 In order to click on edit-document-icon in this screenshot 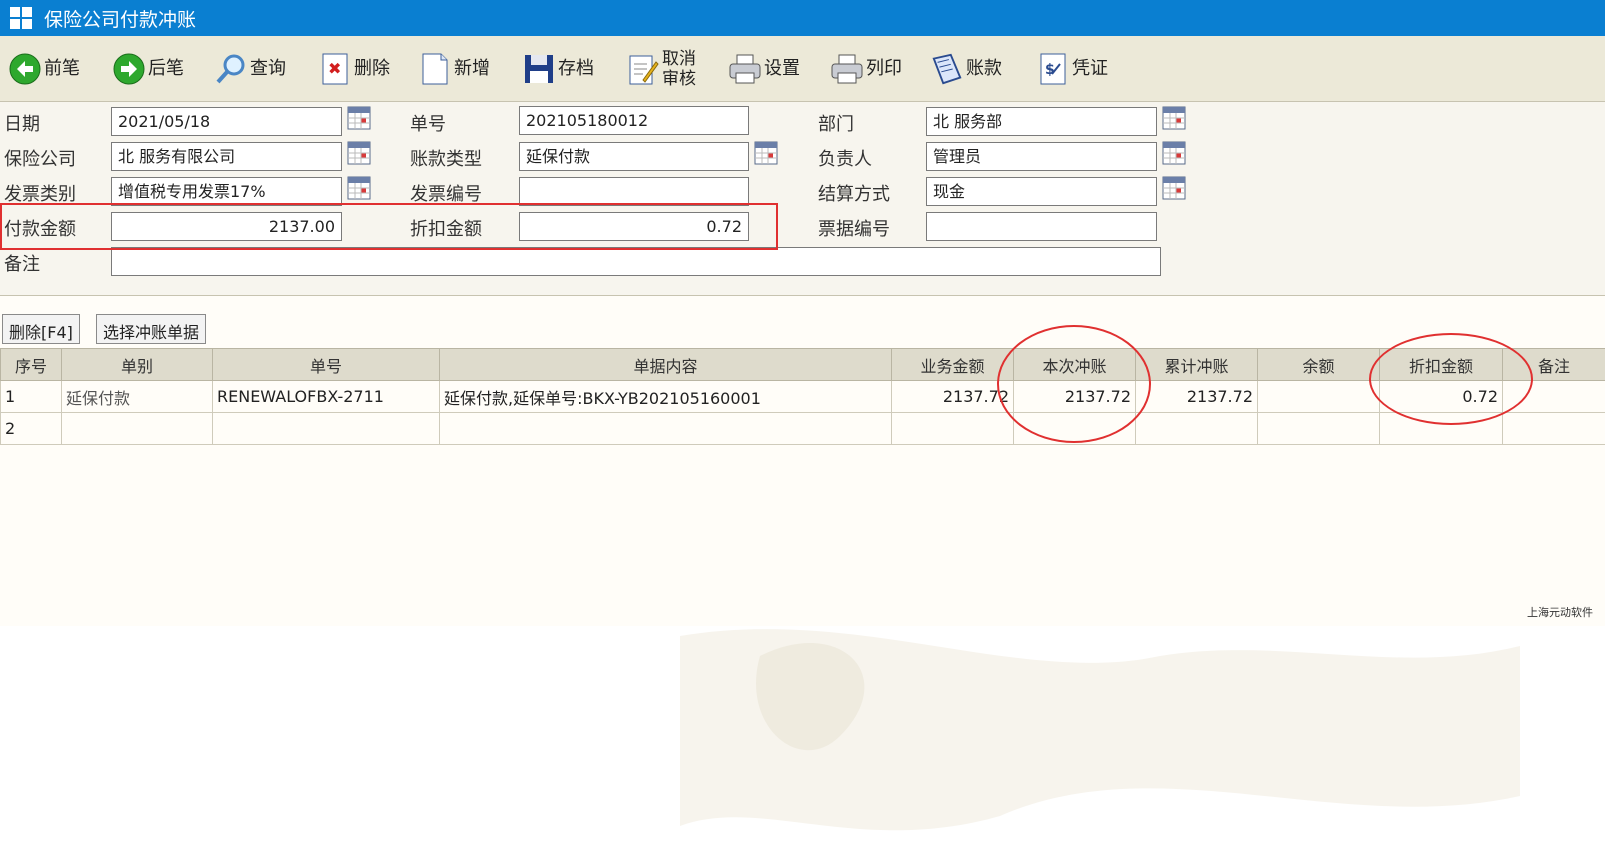, I will do `click(643, 69)`.